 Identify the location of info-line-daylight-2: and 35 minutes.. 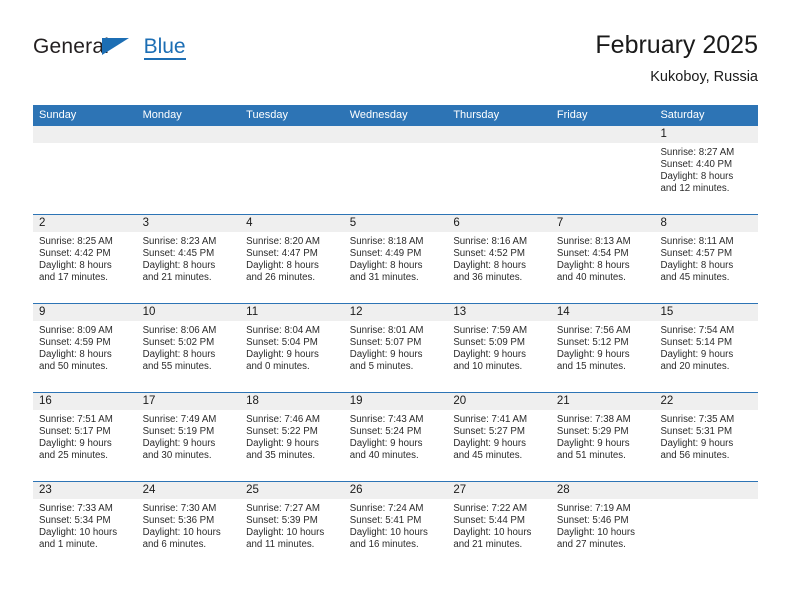
(281, 456).